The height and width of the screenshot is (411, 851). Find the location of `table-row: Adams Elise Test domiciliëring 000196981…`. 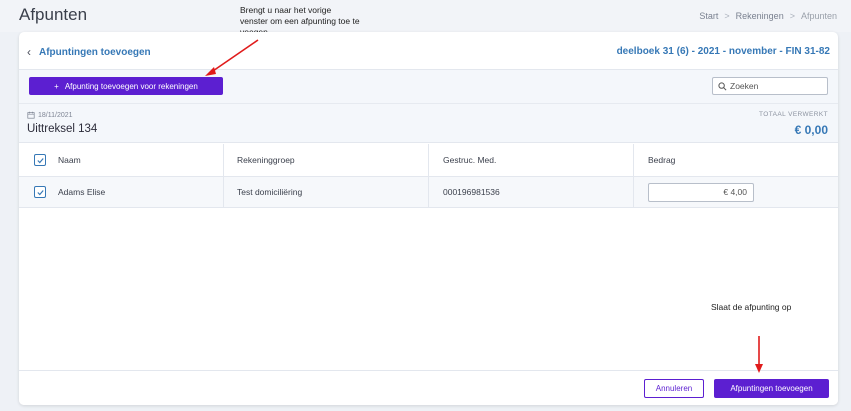

table-row: Adams Elise Test domiciliëring 000196981… is located at coordinates (428, 192).